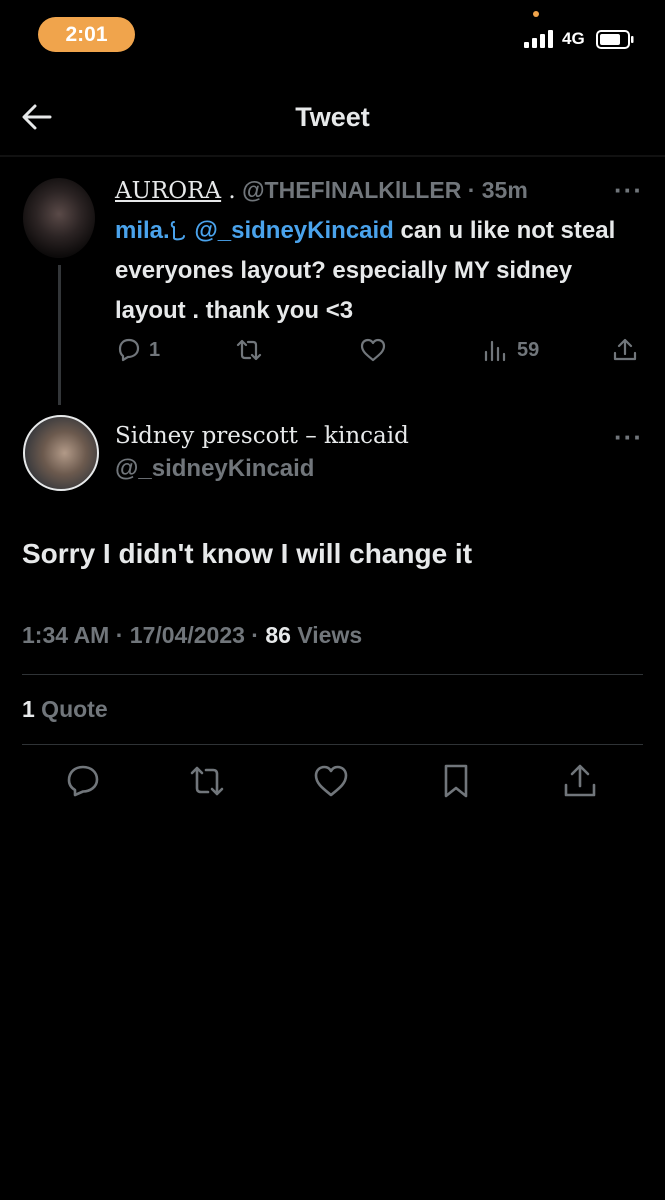 The image size is (665, 1200). What do you see at coordinates (540, 39) in the screenshot?
I see `signal-icon` at bounding box center [540, 39].